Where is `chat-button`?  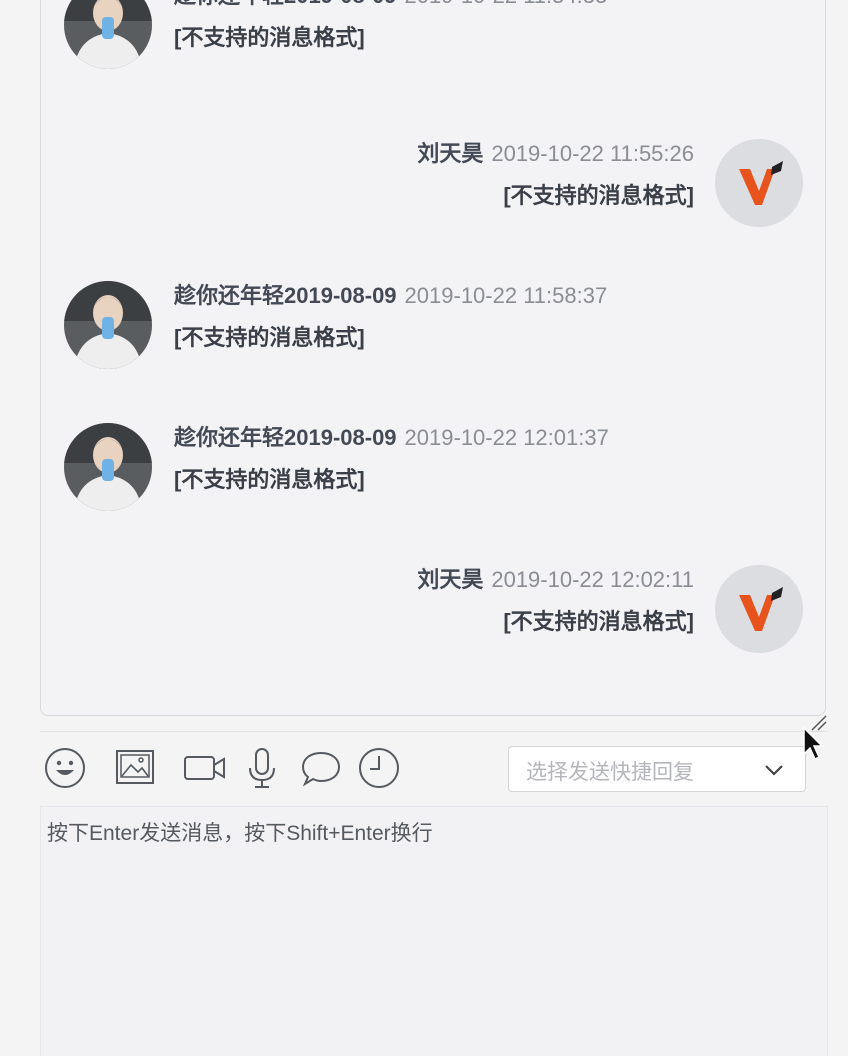
chat-button is located at coordinates (321, 768).